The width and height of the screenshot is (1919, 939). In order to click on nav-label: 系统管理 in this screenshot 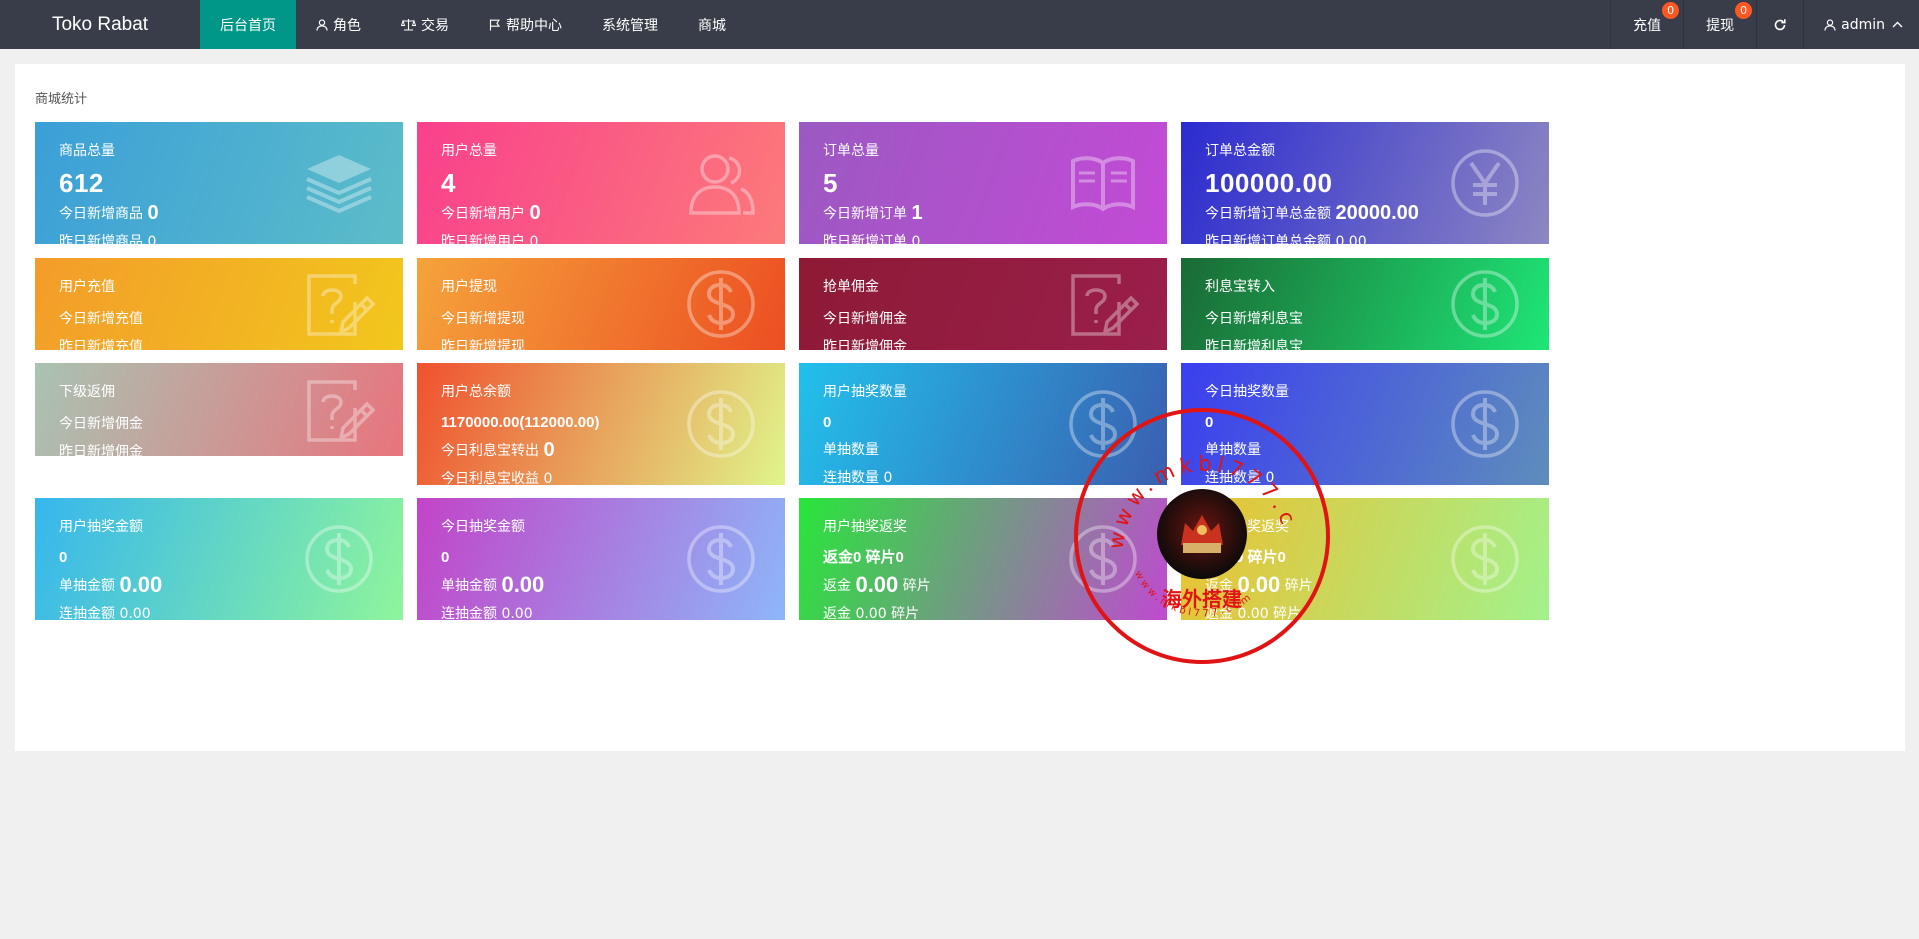, I will do `click(630, 25)`.